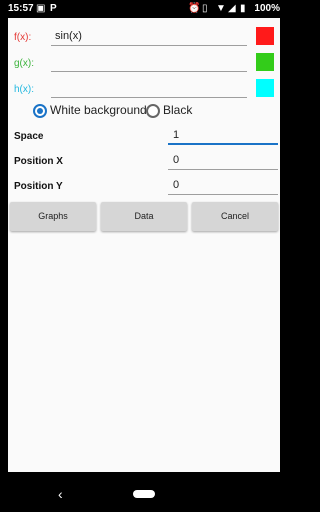  What do you see at coordinates (223, 161) in the screenshot?
I see `position-x-input: 0` at bounding box center [223, 161].